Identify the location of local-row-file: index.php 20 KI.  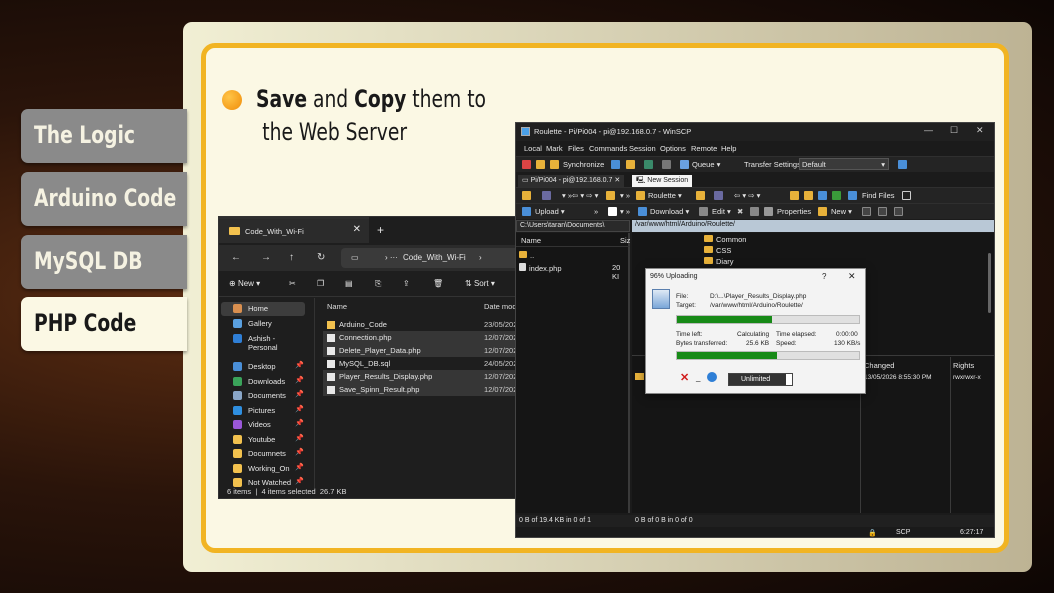
(574, 272).